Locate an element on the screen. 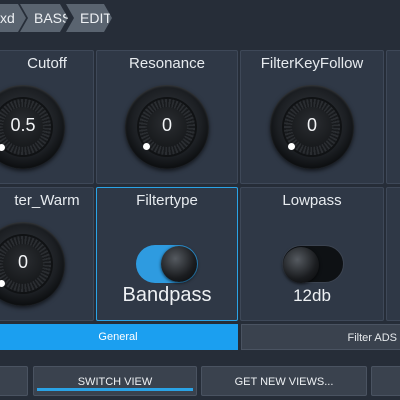 The height and width of the screenshot is (400, 400). filtertype-panel: Filtertype Bandpass is located at coordinates (167, 254).